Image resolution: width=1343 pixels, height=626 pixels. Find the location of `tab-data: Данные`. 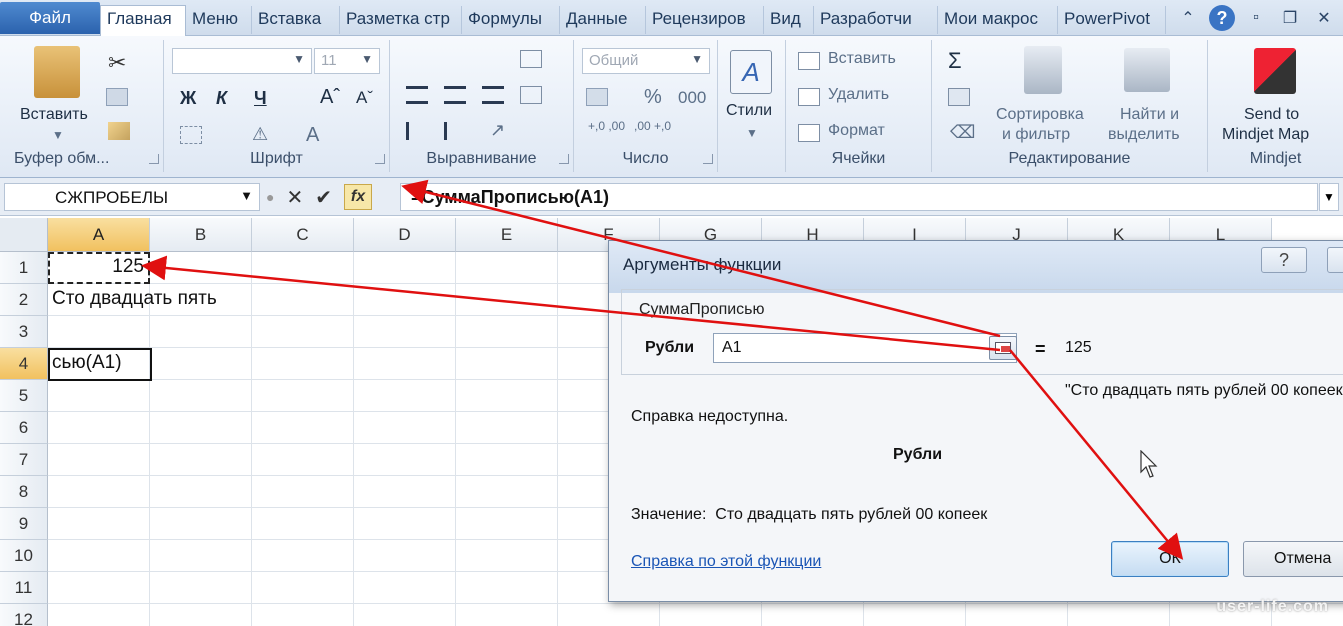

tab-data: Данные is located at coordinates (603, 20).